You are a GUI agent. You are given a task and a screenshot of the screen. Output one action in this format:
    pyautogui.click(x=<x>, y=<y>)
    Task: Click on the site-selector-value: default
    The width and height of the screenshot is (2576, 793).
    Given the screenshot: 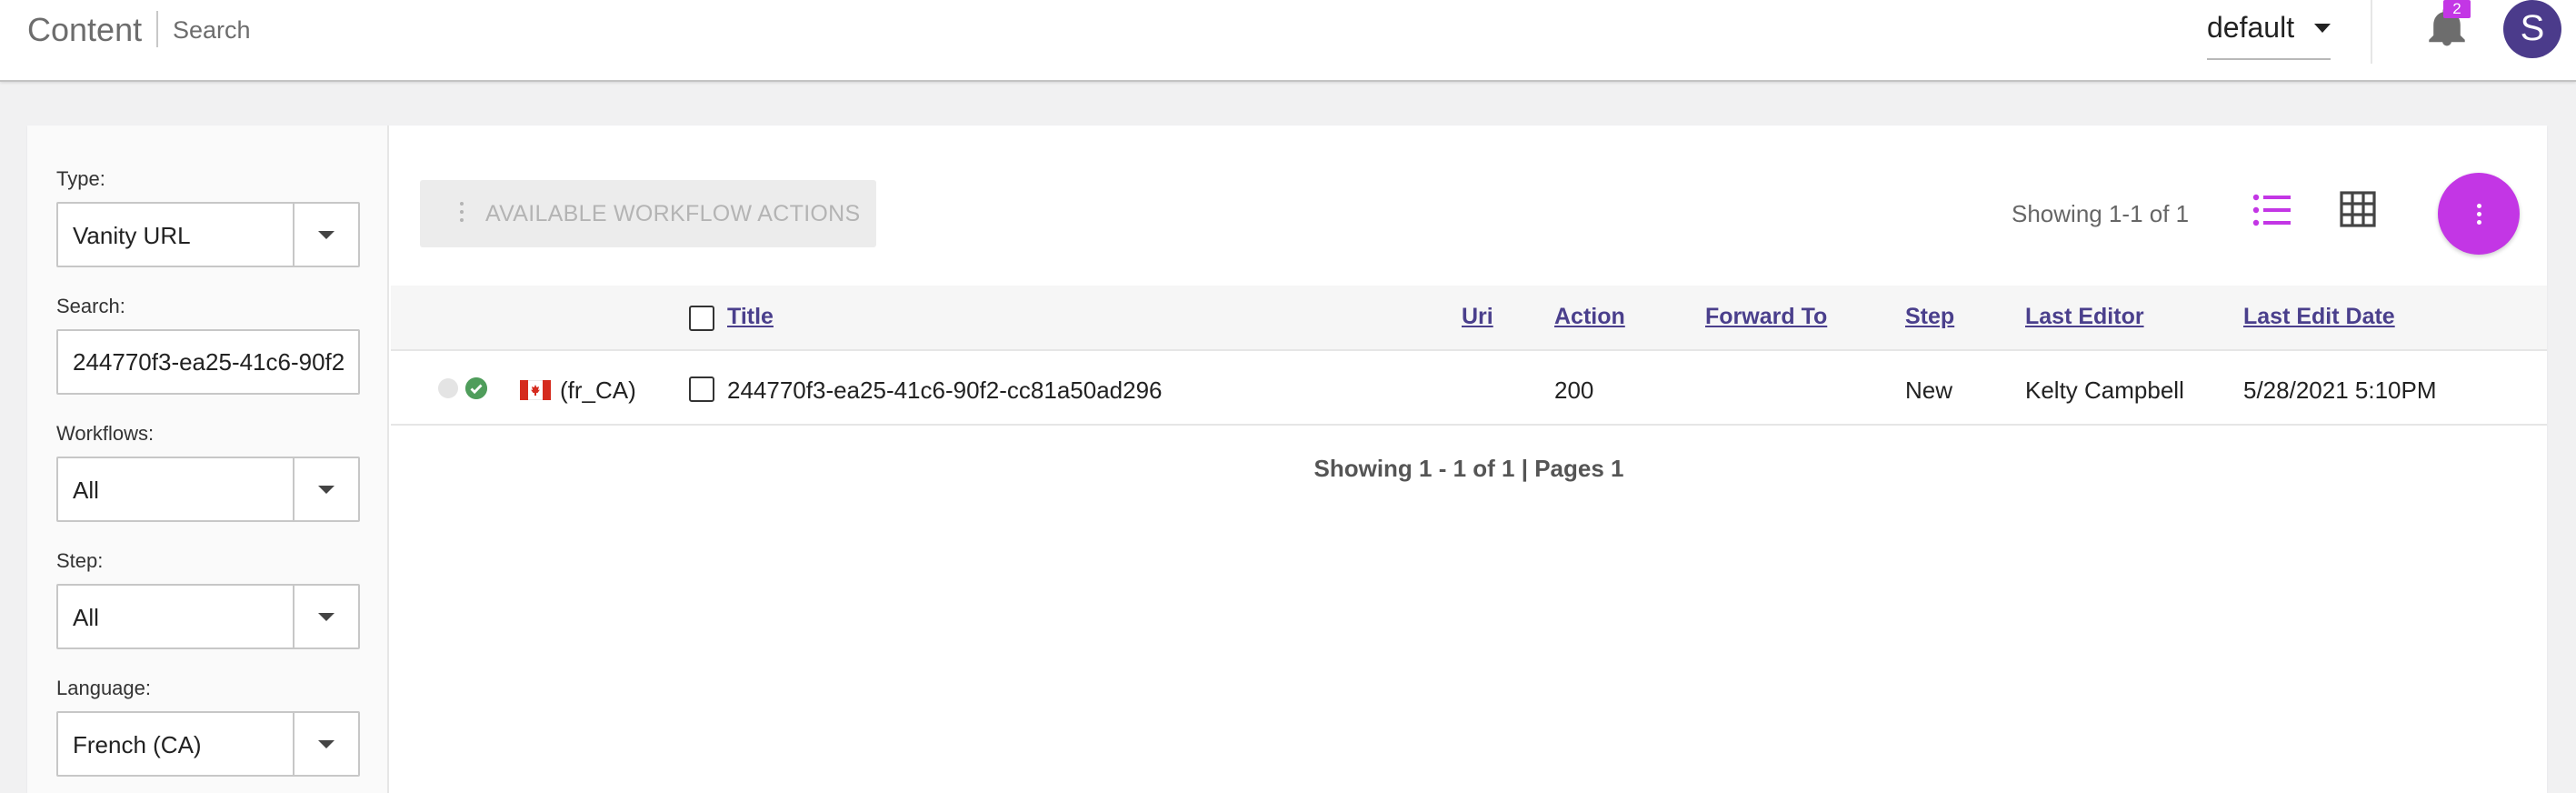 What is the action you would take?
    pyautogui.click(x=2251, y=27)
    